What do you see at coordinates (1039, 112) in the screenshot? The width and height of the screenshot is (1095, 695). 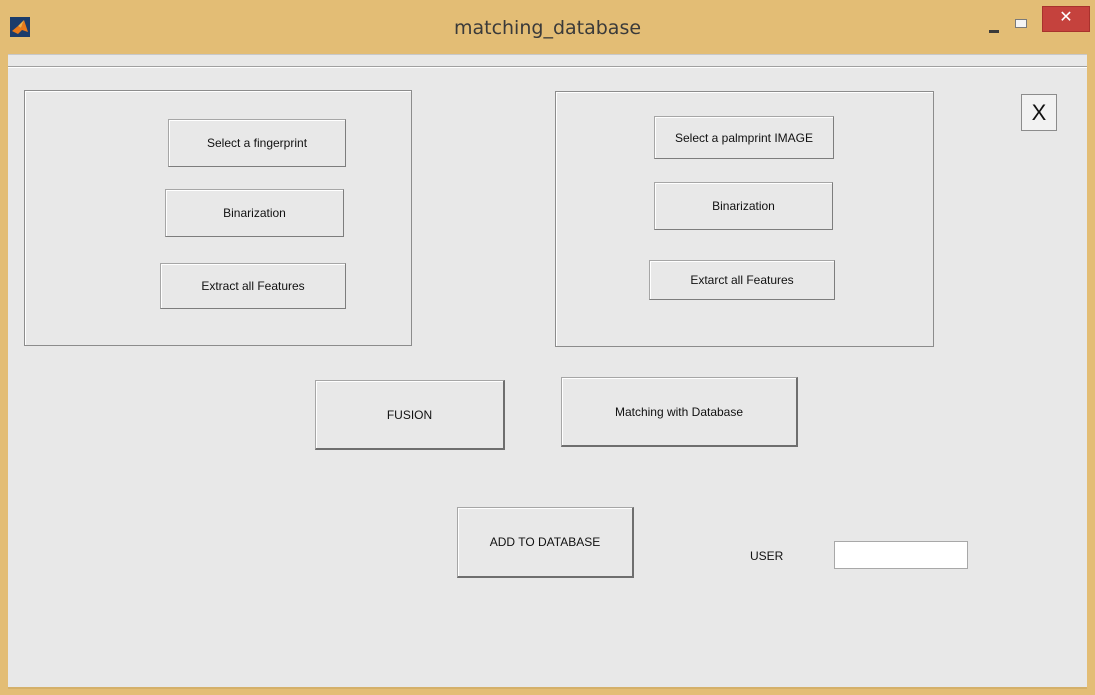 I see `close-x-button: X` at bounding box center [1039, 112].